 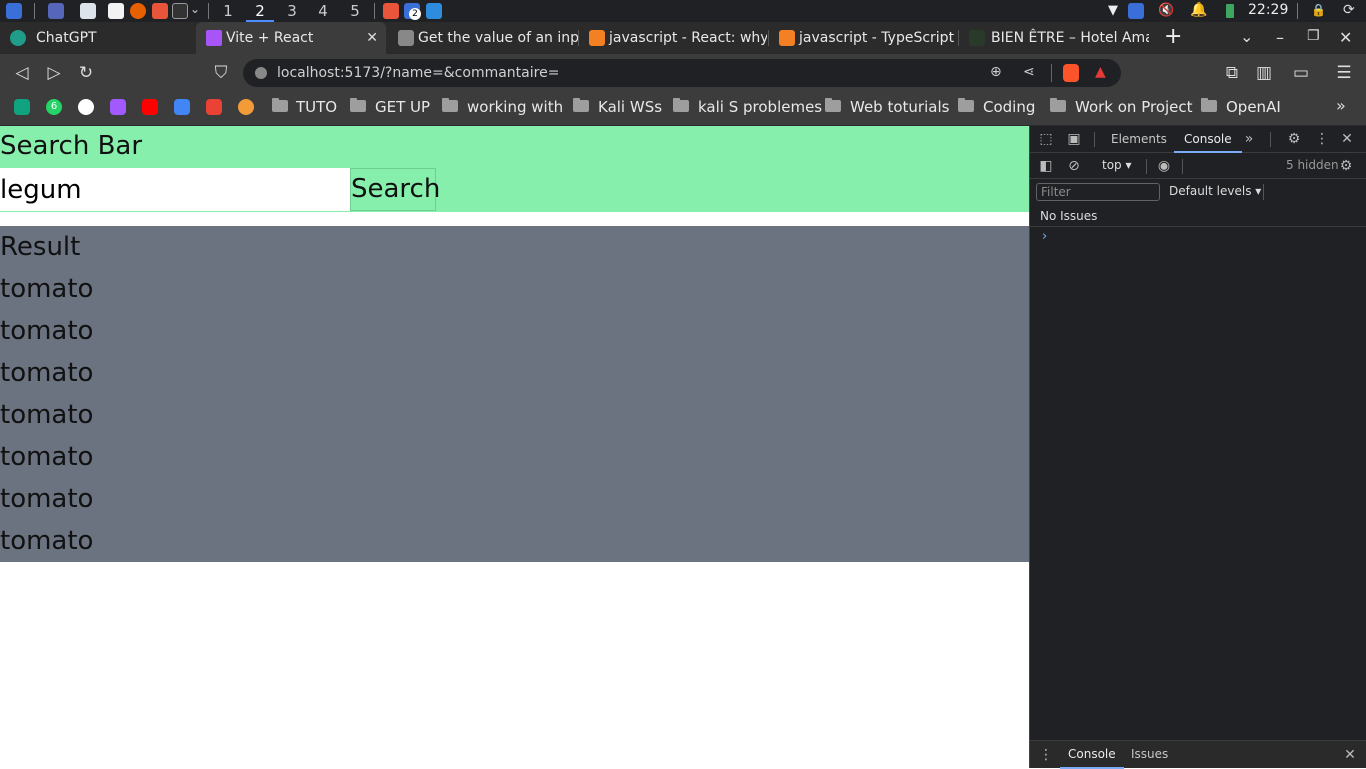 I want to click on bookmark-folder-kali-problemes: kali S problemes, so click(x=760, y=107).